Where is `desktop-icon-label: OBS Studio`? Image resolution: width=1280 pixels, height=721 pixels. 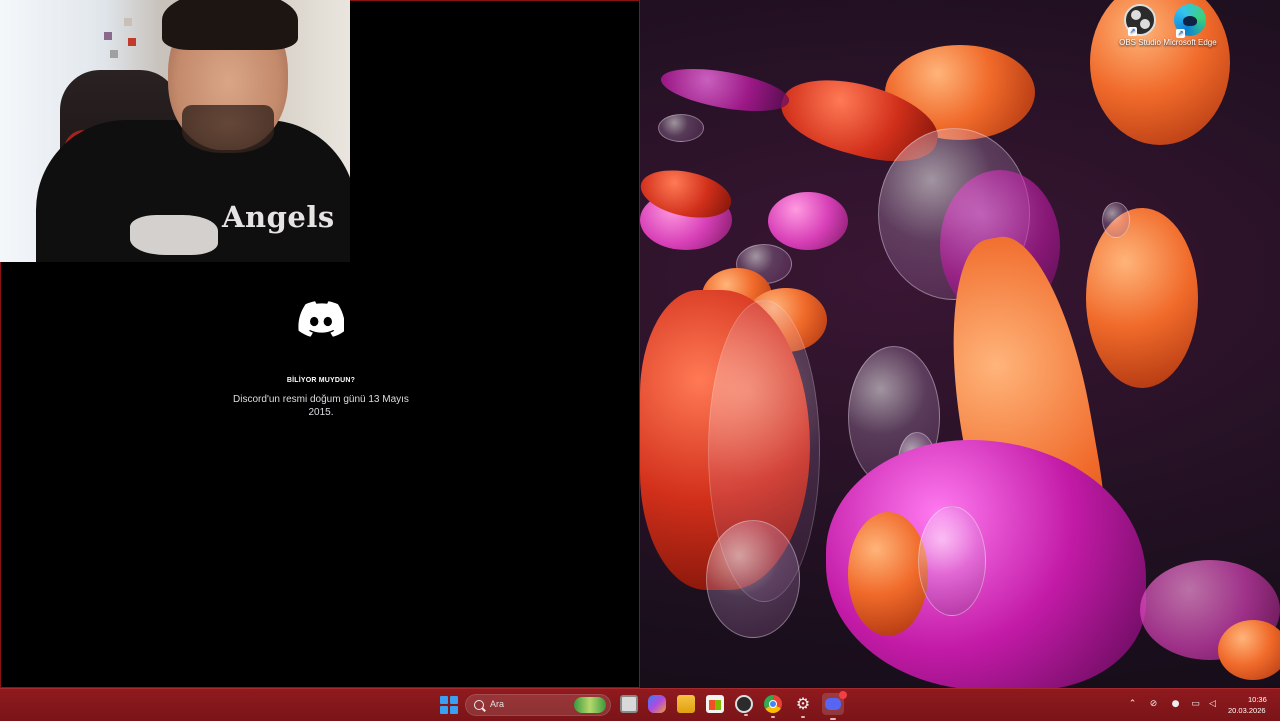
desktop-icon-label: OBS Studio is located at coordinates (1140, 42).